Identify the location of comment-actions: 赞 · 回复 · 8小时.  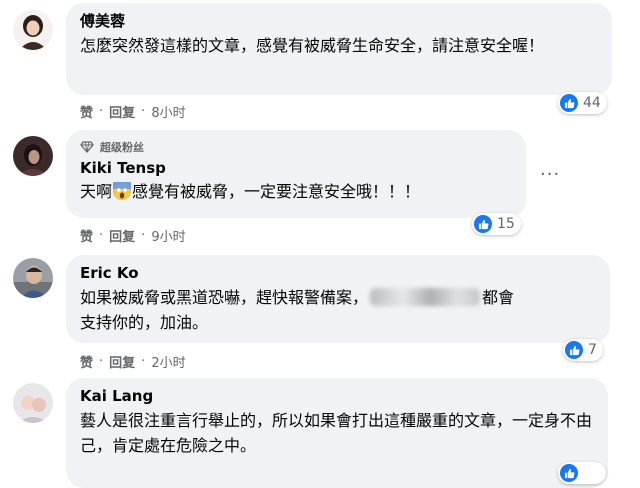
(133, 111).